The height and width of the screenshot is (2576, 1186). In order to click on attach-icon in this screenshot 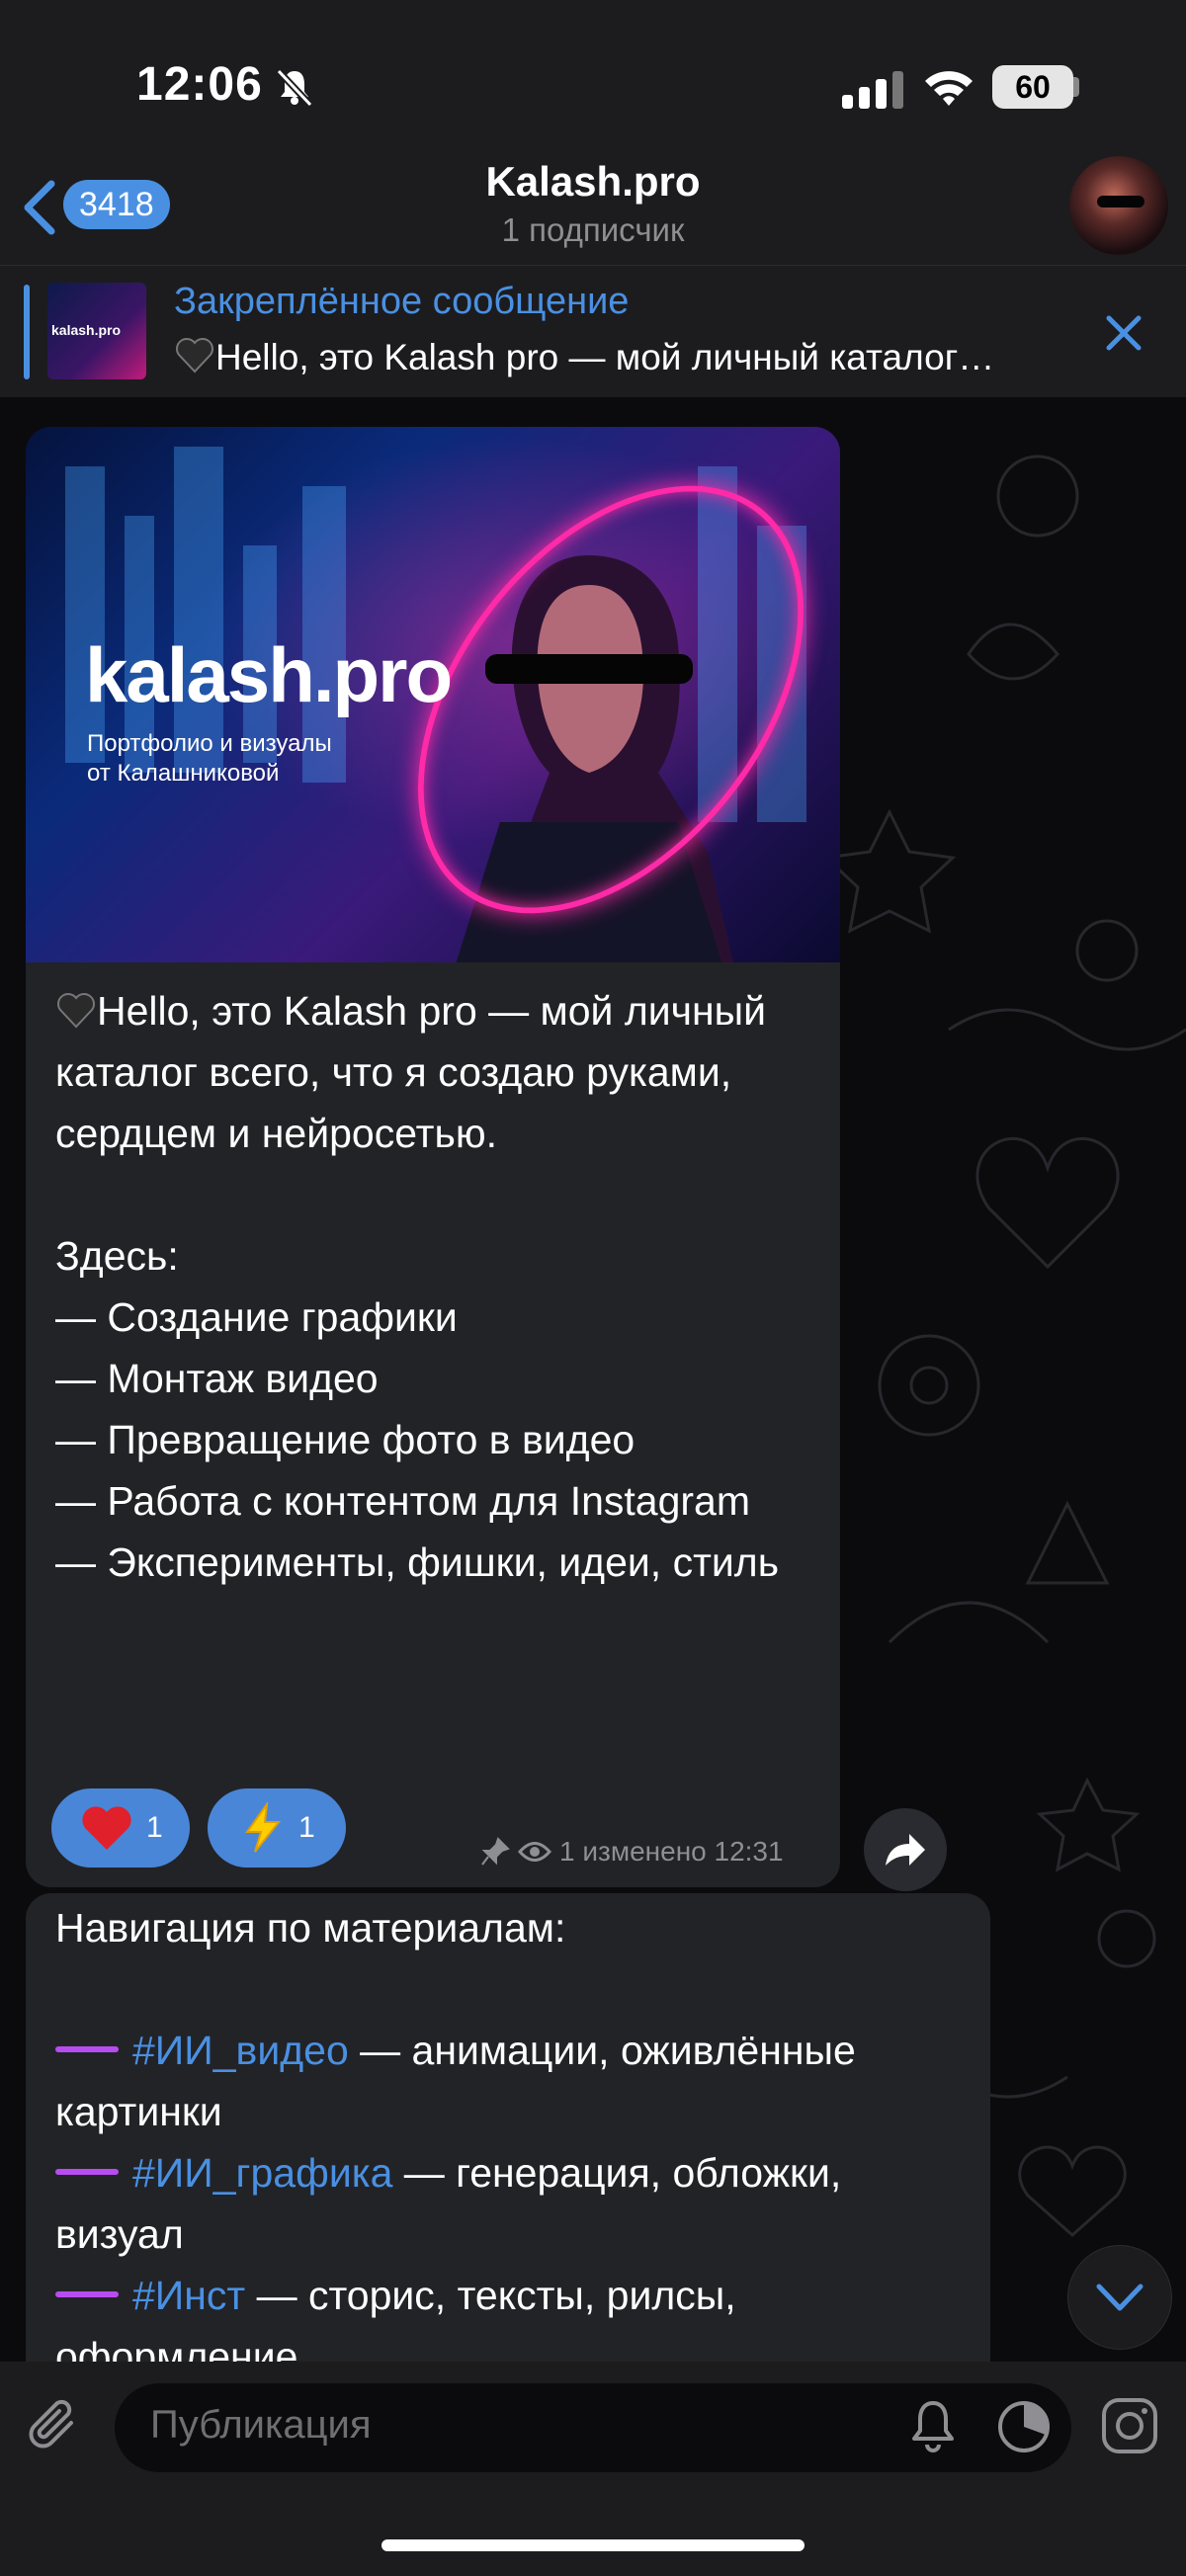, I will do `click(56, 2425)`.